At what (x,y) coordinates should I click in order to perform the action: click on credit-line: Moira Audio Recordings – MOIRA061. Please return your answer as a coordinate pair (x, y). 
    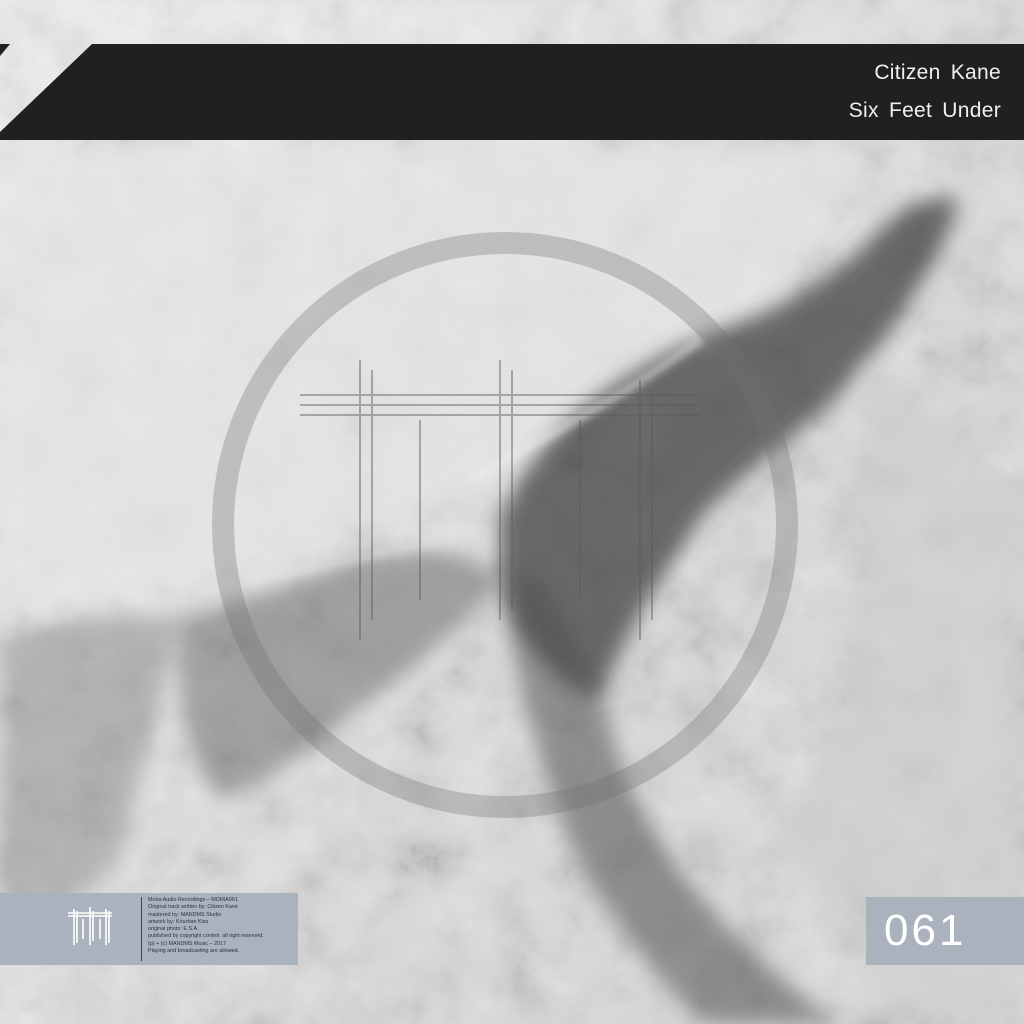
    Looking at the image, I should click on (193, 900).